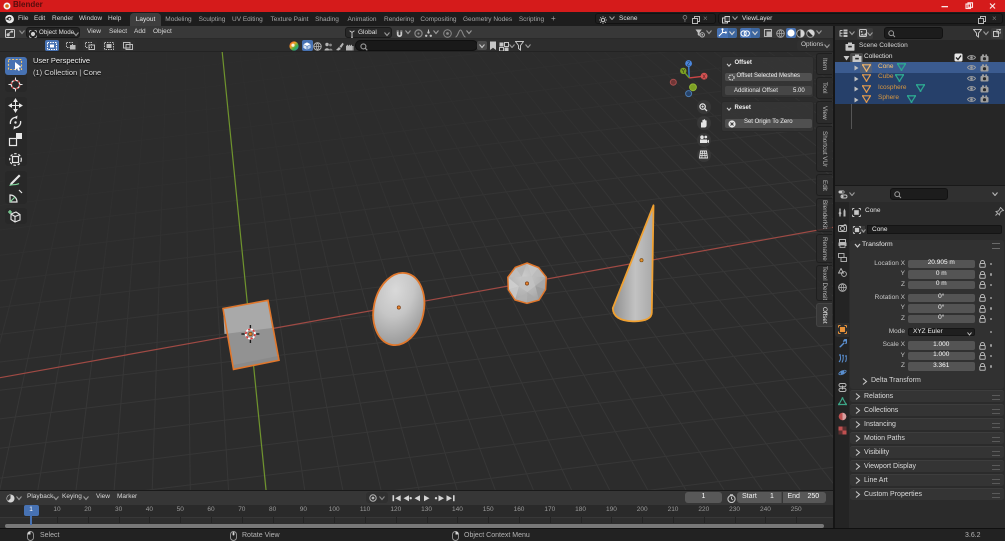 The image size is (1005, 541). I want to click on svg-text: Y, so click(683, 72).